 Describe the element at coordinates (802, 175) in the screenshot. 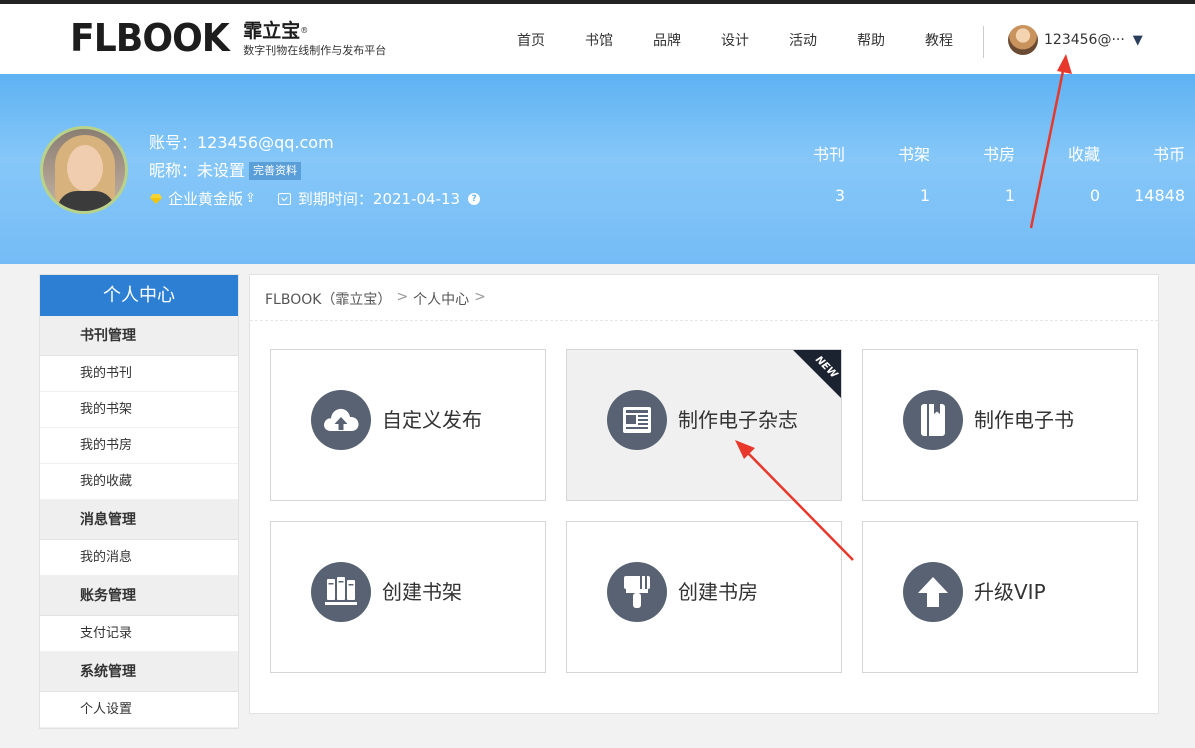

I see `stat-books: 书刊 3` at that location.